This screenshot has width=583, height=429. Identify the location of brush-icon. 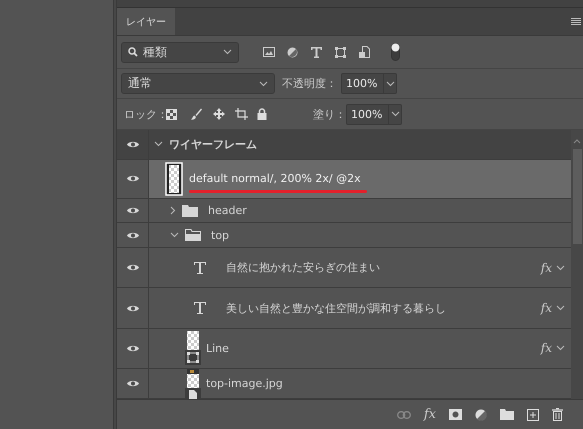
(196, 114).